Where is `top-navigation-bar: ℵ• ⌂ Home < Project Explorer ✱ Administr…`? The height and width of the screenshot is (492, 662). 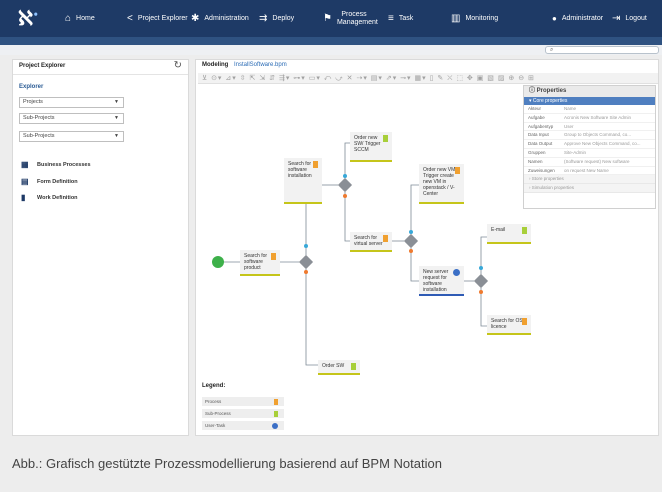
top-navigation-bar: ℵ• ⌂ Home < Project Explorer ✱ Administr… is located at coordinates (331, 18).